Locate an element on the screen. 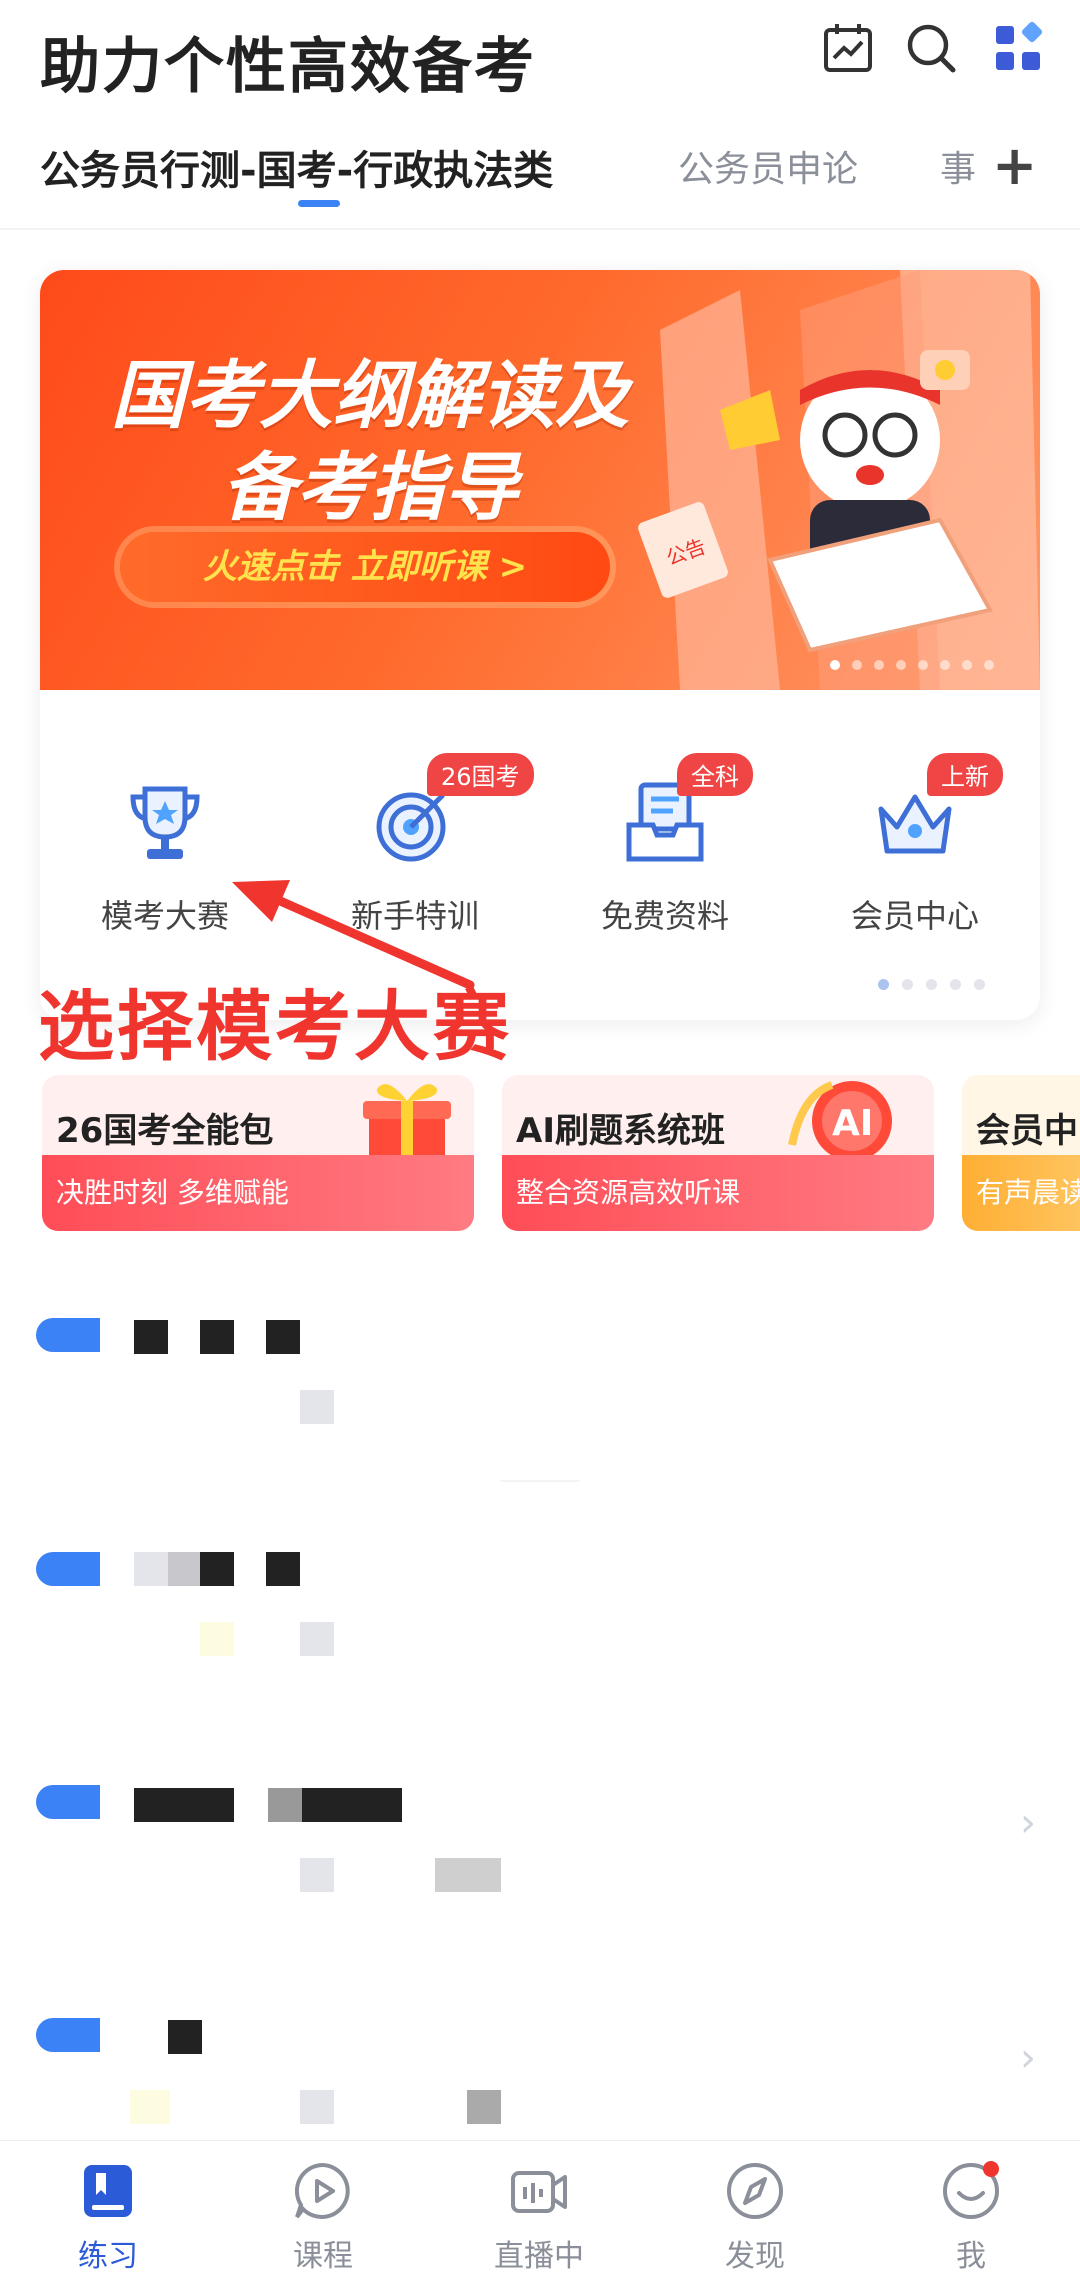 This screenshot has width=1080, height=2285. nav-label: 直播中 is located at coordinates (539, 2256).